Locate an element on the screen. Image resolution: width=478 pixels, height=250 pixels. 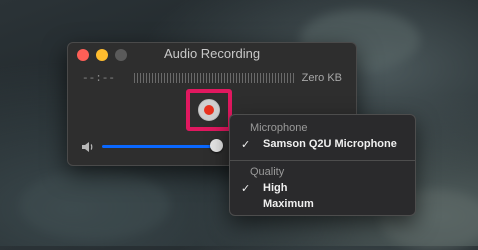
volume-slider-knob is located at coordinates (216, 145).